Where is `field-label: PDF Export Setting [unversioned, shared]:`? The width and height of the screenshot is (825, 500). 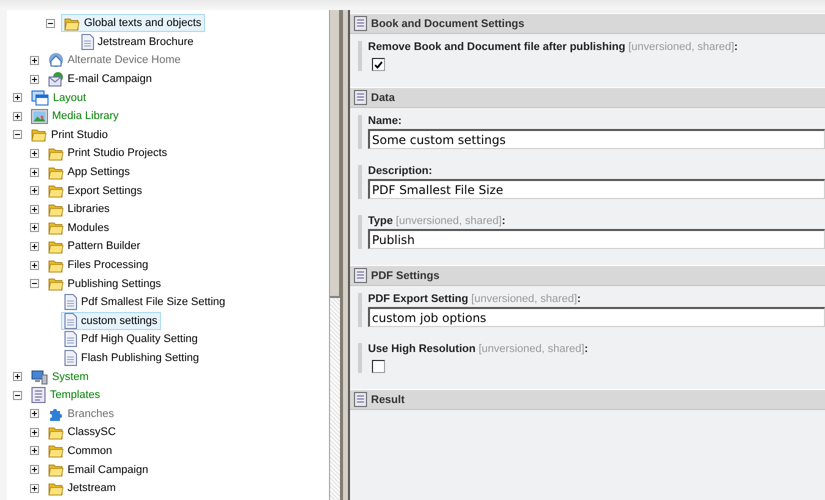
field-label: PDF Export Setting [unversioned, shared]: is located at coordinates (475, 299).